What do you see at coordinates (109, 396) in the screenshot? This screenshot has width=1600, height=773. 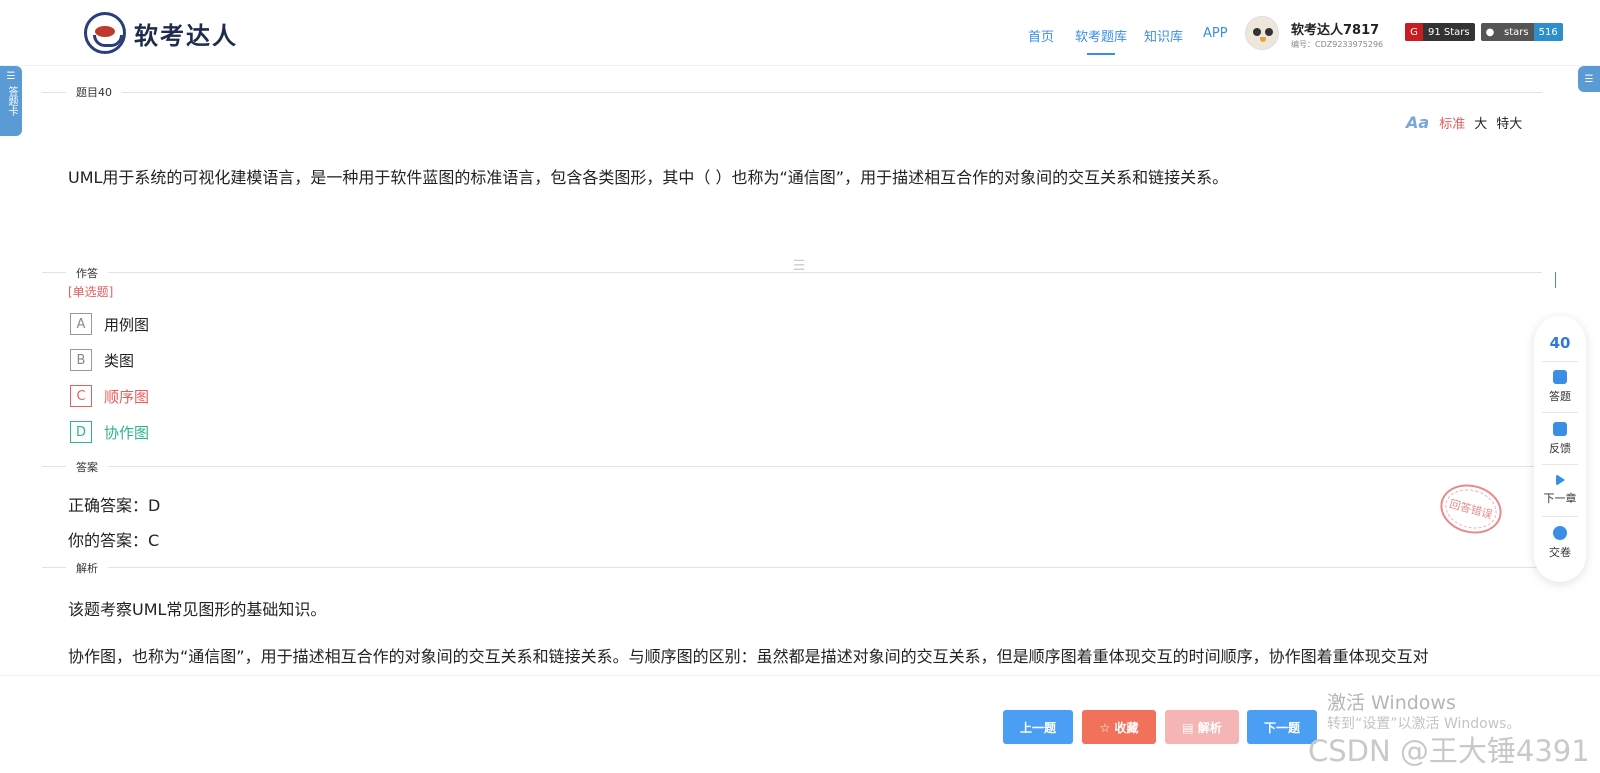 I see `option-c: C 顺序图` at bounding box center [109, 396].